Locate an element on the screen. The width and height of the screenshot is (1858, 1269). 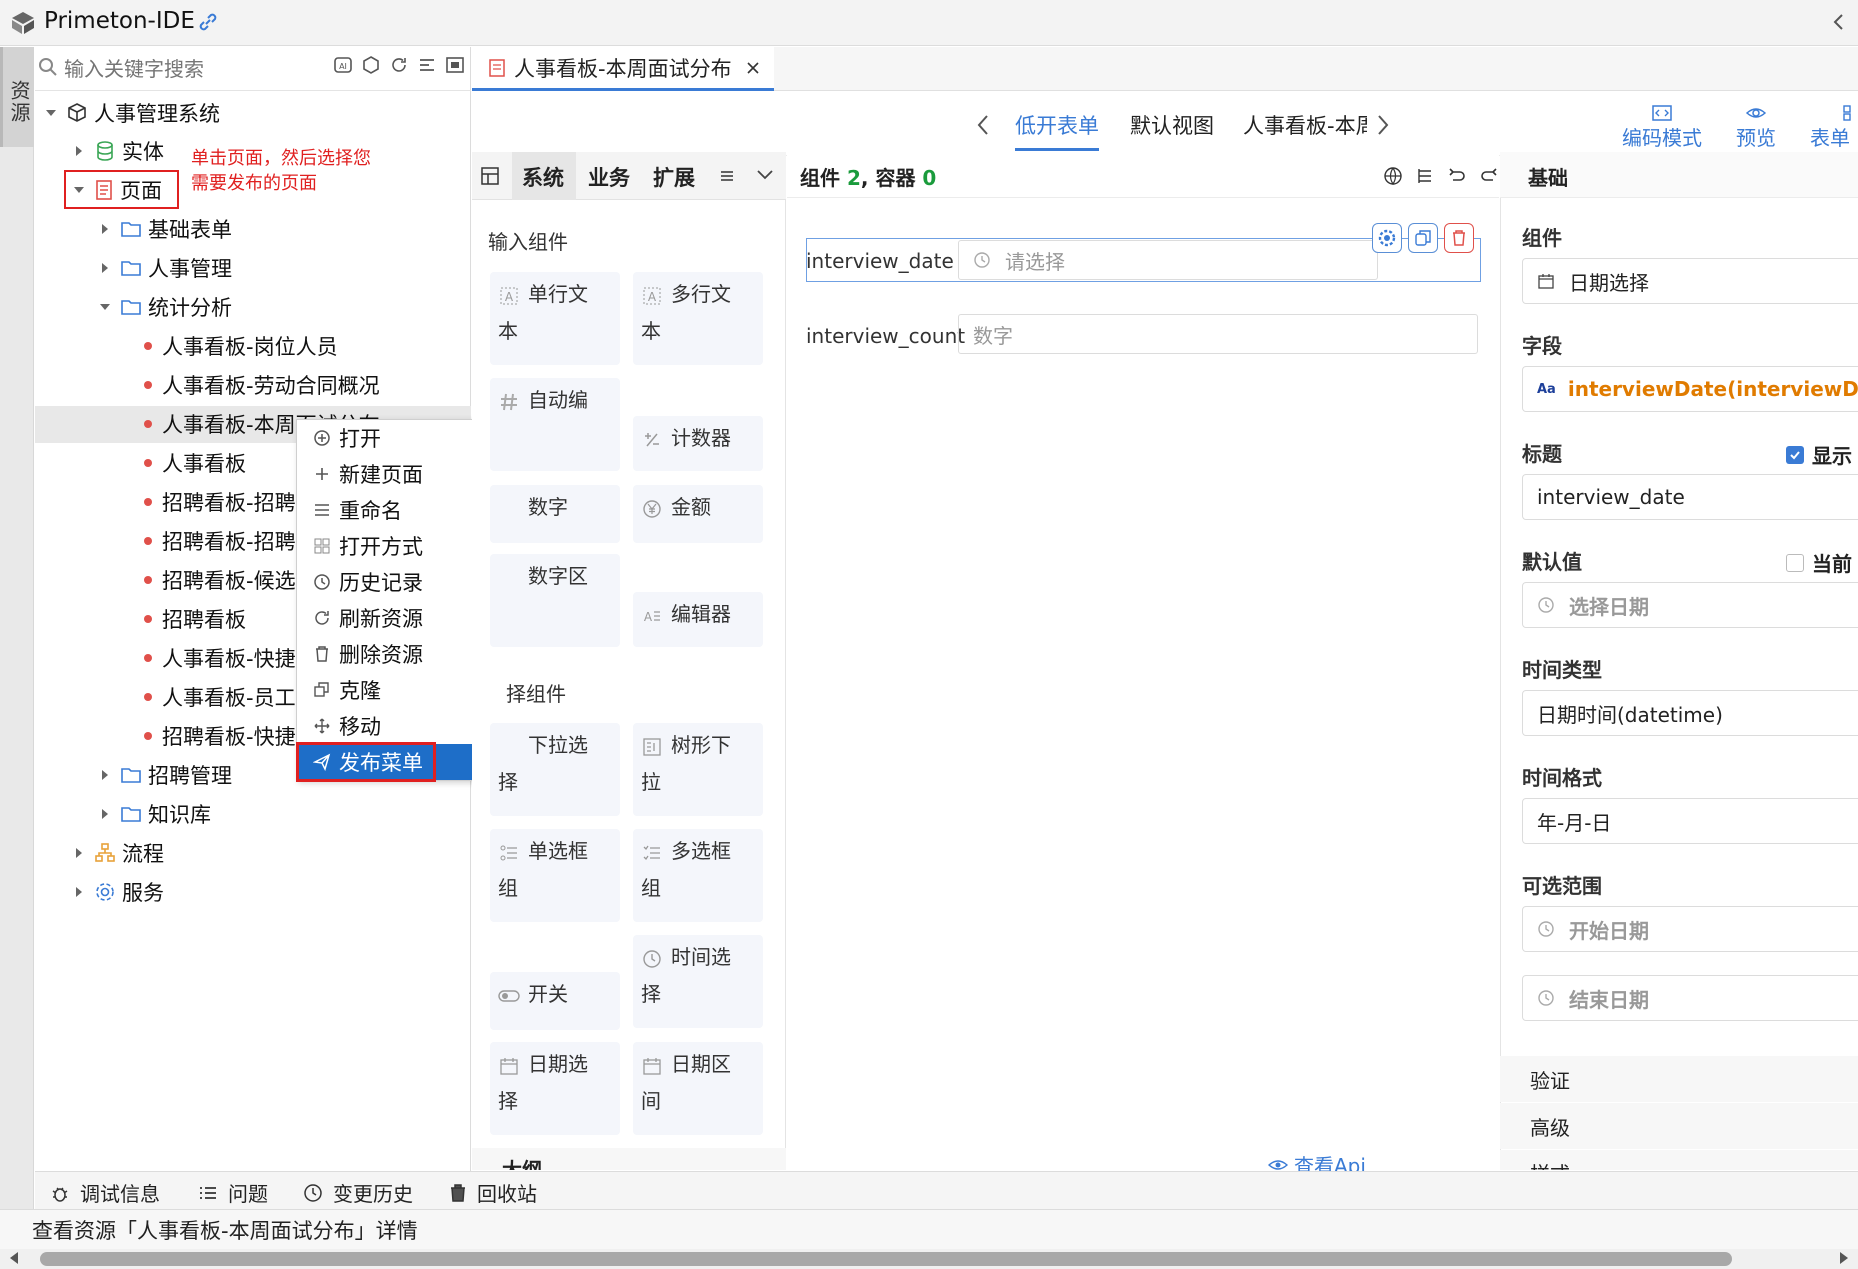
tab-problems: 问题 is located at coordinates (233, 1192).